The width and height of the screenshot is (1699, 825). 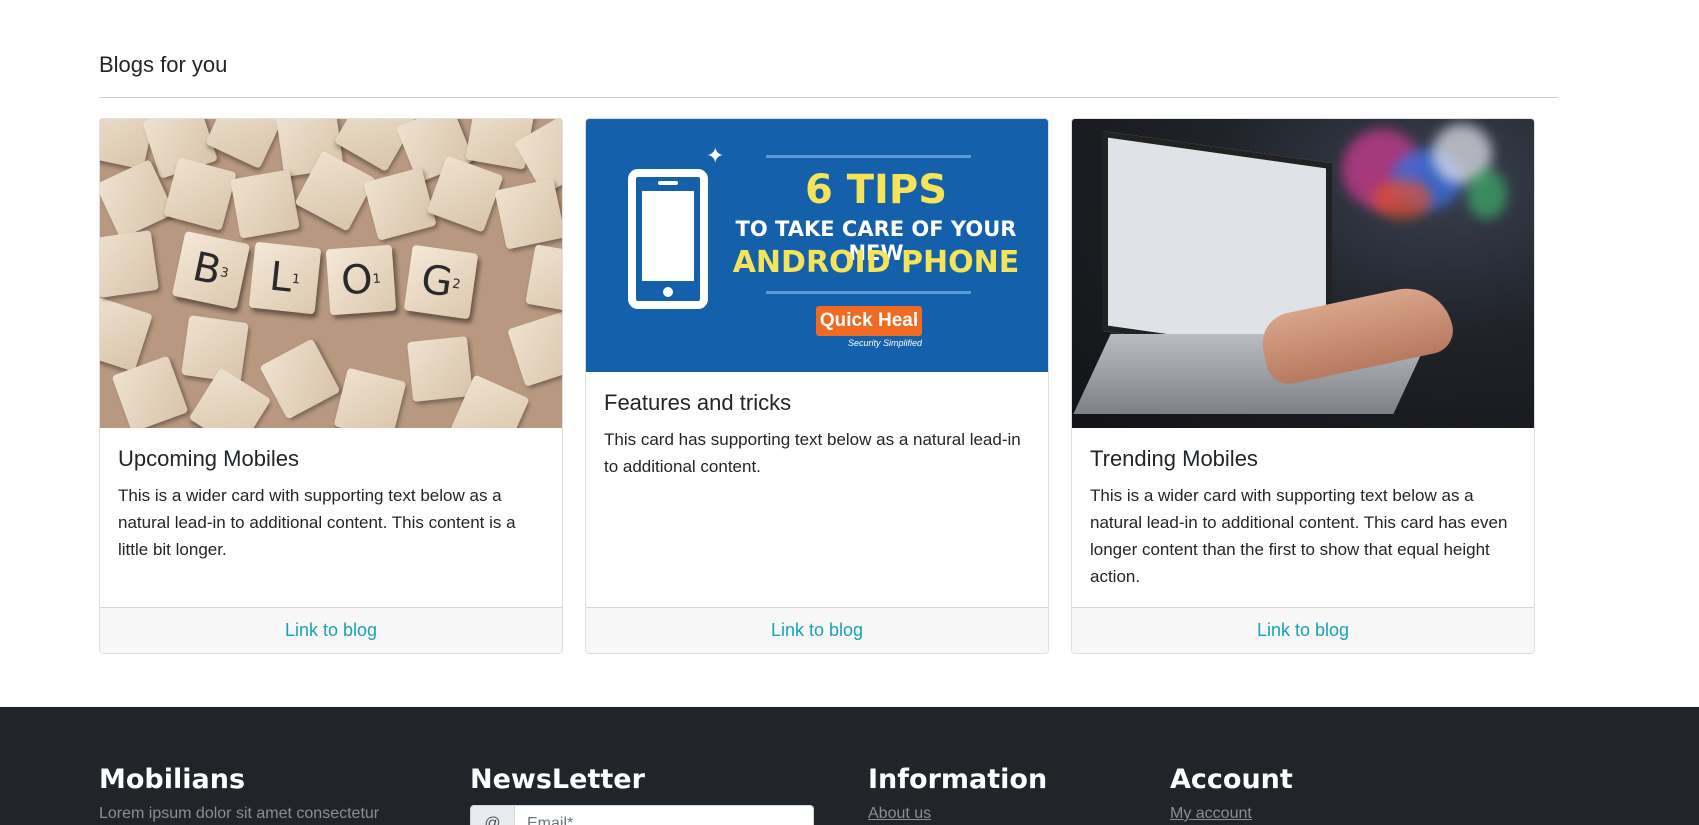 I want to click on section-divider, so click(x=828, y=97).